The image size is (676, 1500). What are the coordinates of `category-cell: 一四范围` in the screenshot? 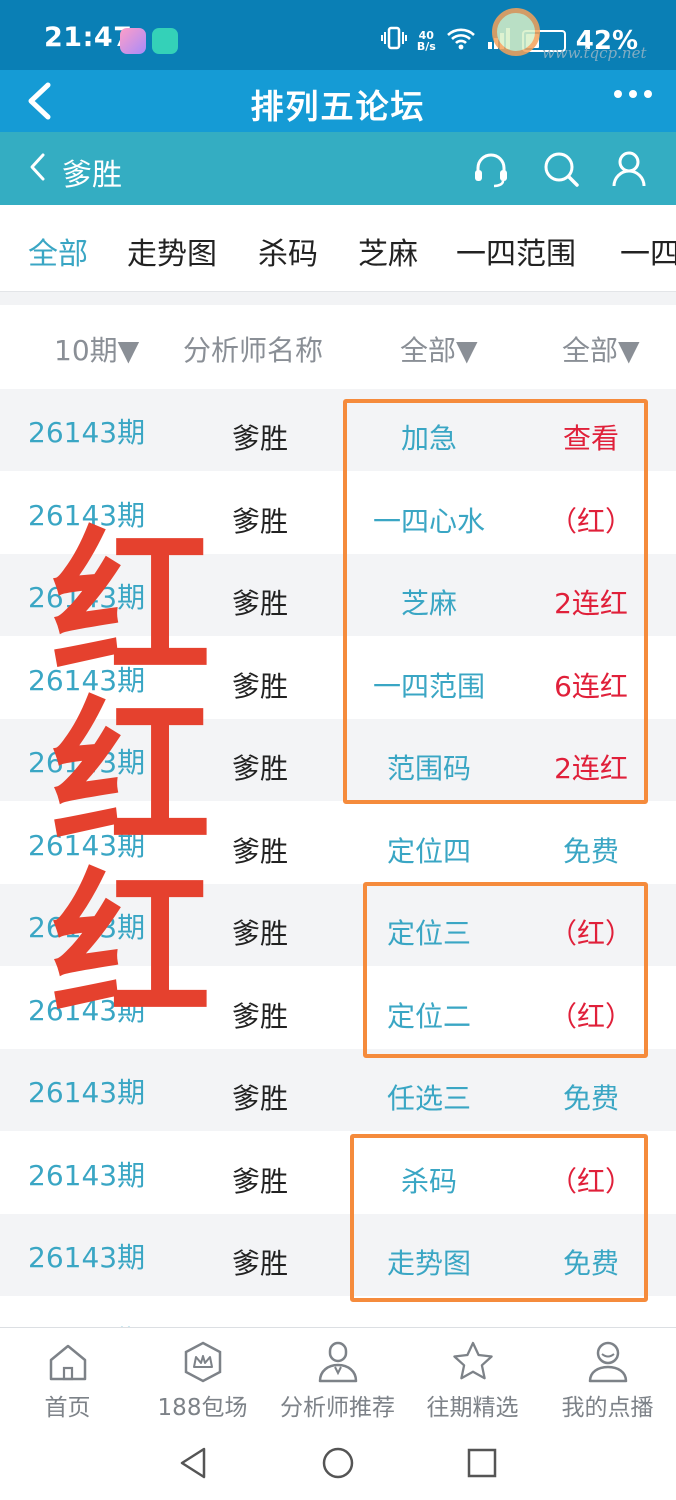 It's located at (429, 685).